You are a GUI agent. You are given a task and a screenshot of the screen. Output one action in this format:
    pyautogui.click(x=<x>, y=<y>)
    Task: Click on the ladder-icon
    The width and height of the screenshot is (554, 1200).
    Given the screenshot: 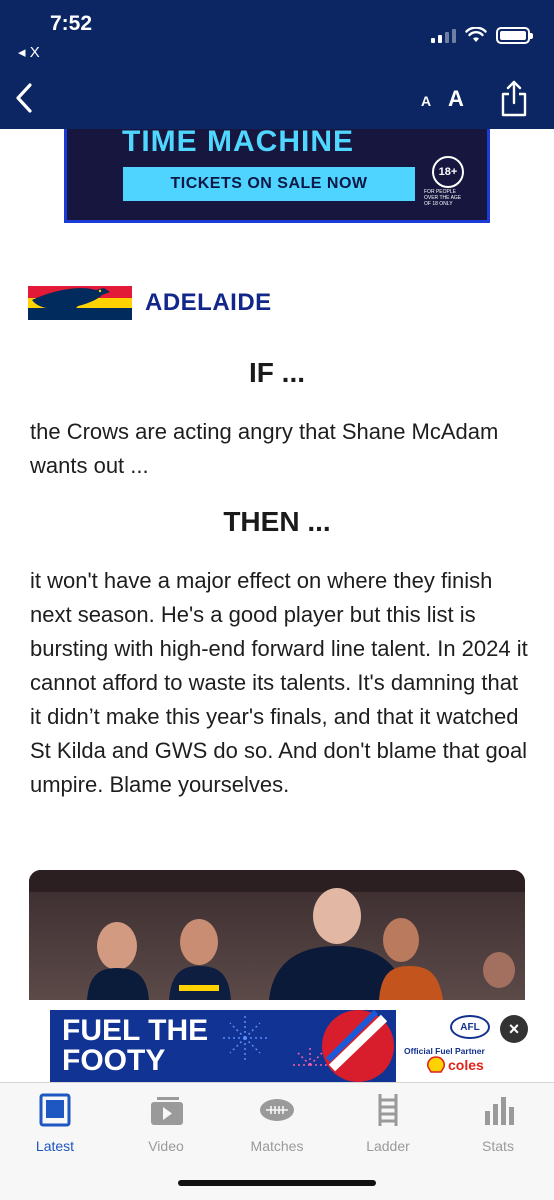 What is the action you would take?
    pyautogui.click(x=388, y=1110)
    